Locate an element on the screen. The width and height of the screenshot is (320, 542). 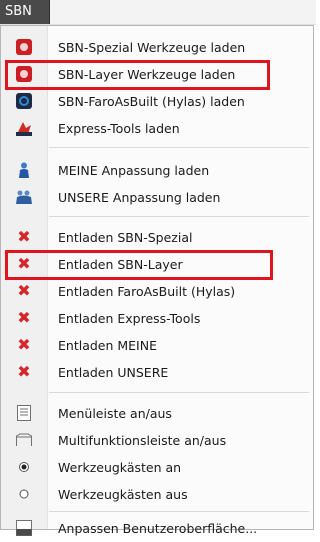
user-group-icon is located at coordinates (24, 197).